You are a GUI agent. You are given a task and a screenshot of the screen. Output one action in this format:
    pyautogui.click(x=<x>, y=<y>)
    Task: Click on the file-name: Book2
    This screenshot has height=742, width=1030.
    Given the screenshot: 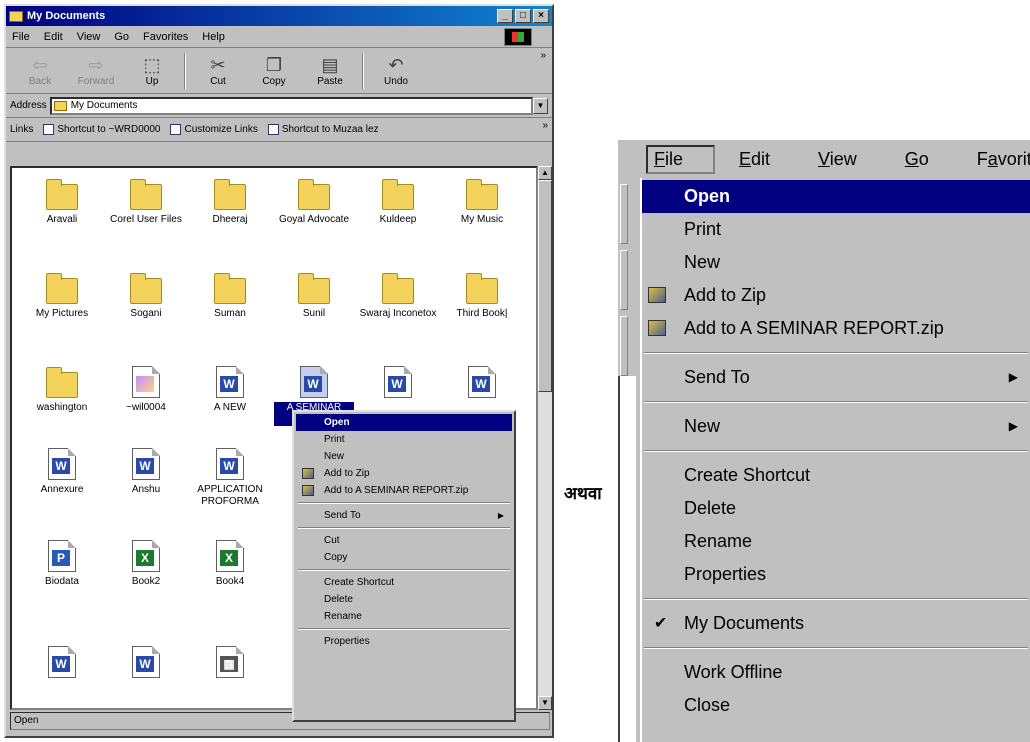 What is the action you would take?
    pyautogui.click(x=146, y=581)
    